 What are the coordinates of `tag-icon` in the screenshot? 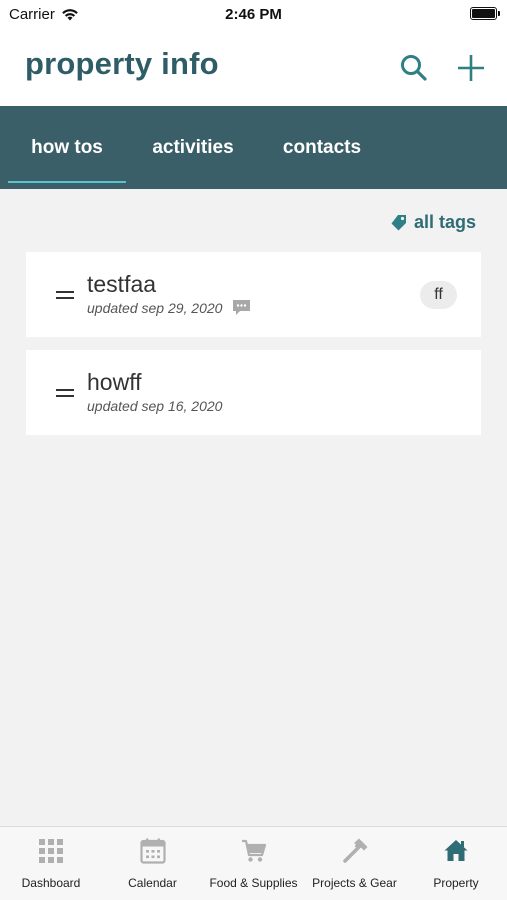 It's located at (398, 222).